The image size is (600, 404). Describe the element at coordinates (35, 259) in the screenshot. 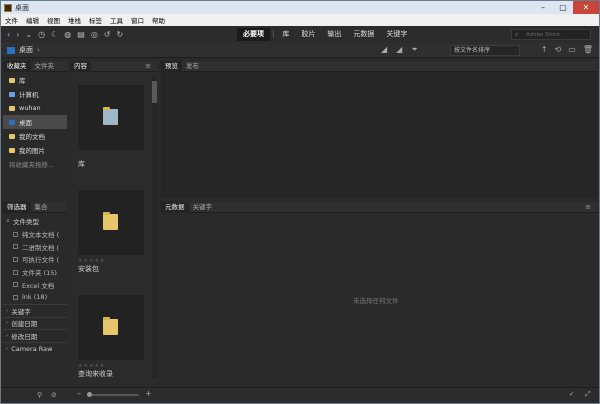

I see `filter-option: 可执行文件 (` at that location.